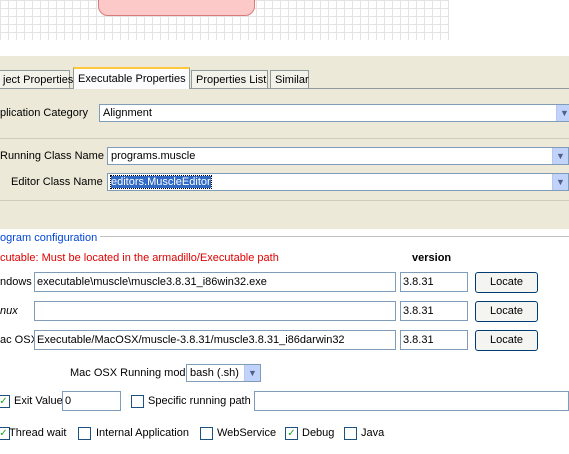 The width and height of the screenshot is (569, 454). What do you see at coordinates (432, 258) in the screenshot?
I see `version-header: version` at bounding box center [432, 258].